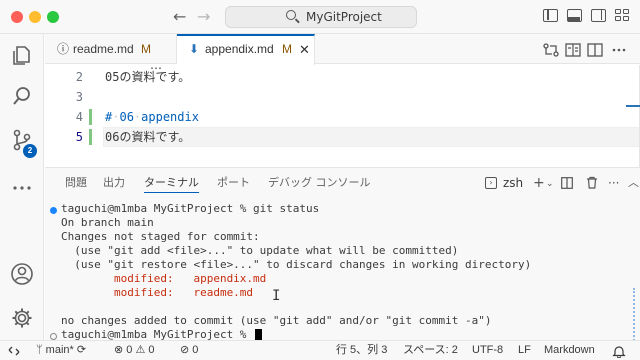 Image resolution: width=640 pixels, height=360 pixels. Describe the element at coordinates (574, 15) in the screenshot. I see `toggle-panel-icon` at that location.